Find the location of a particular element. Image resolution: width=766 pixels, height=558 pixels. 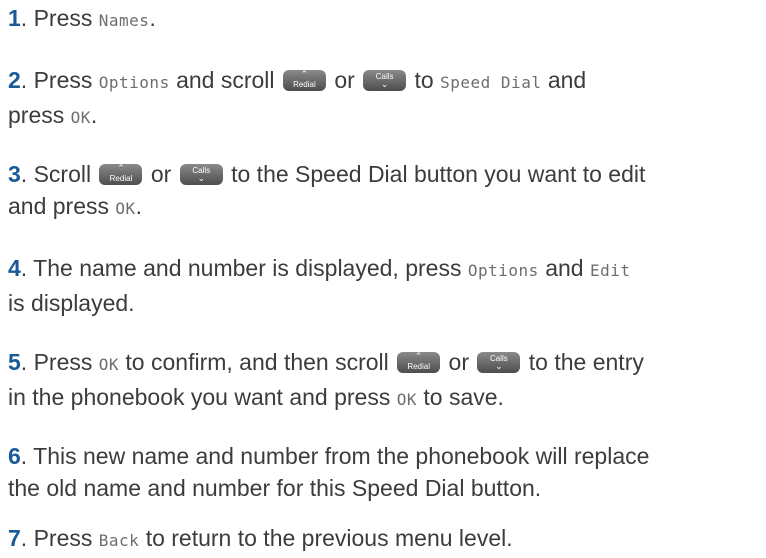

step-text: to save. is located at coordinates (463, 397).